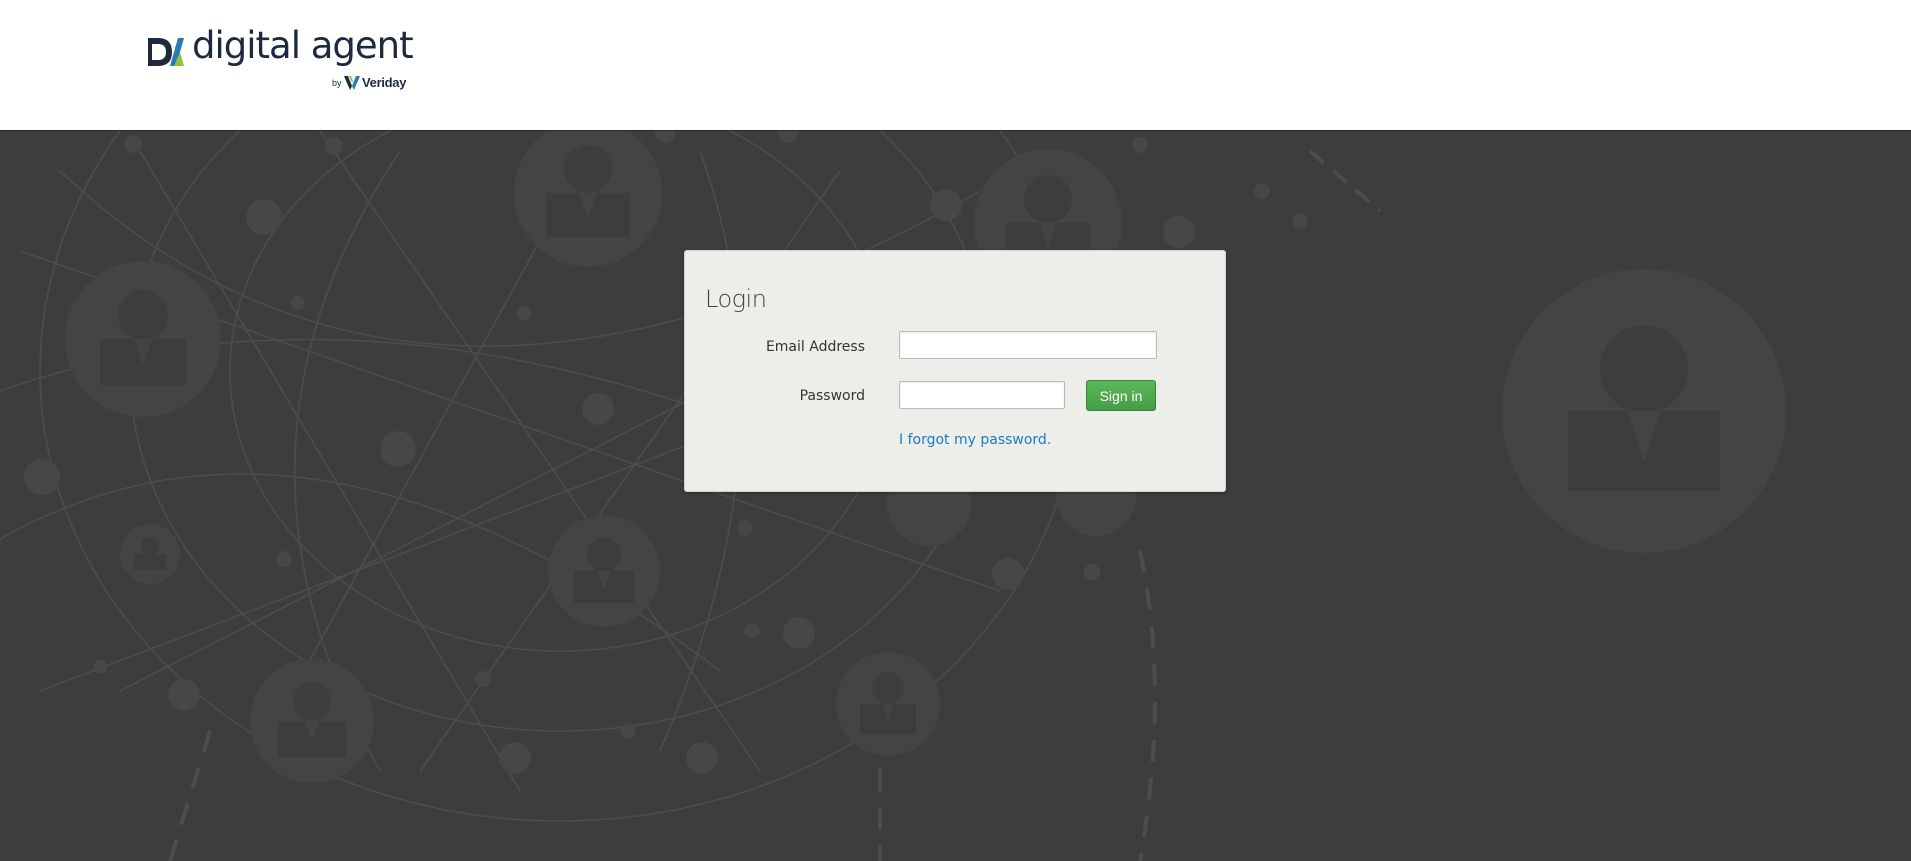 Image resolution: width=1911 pixels, height=861 pixels. Describe the element at coordinates (1121, 395) in the screenshot. I see `sign-in-button: Sign in` at that location.